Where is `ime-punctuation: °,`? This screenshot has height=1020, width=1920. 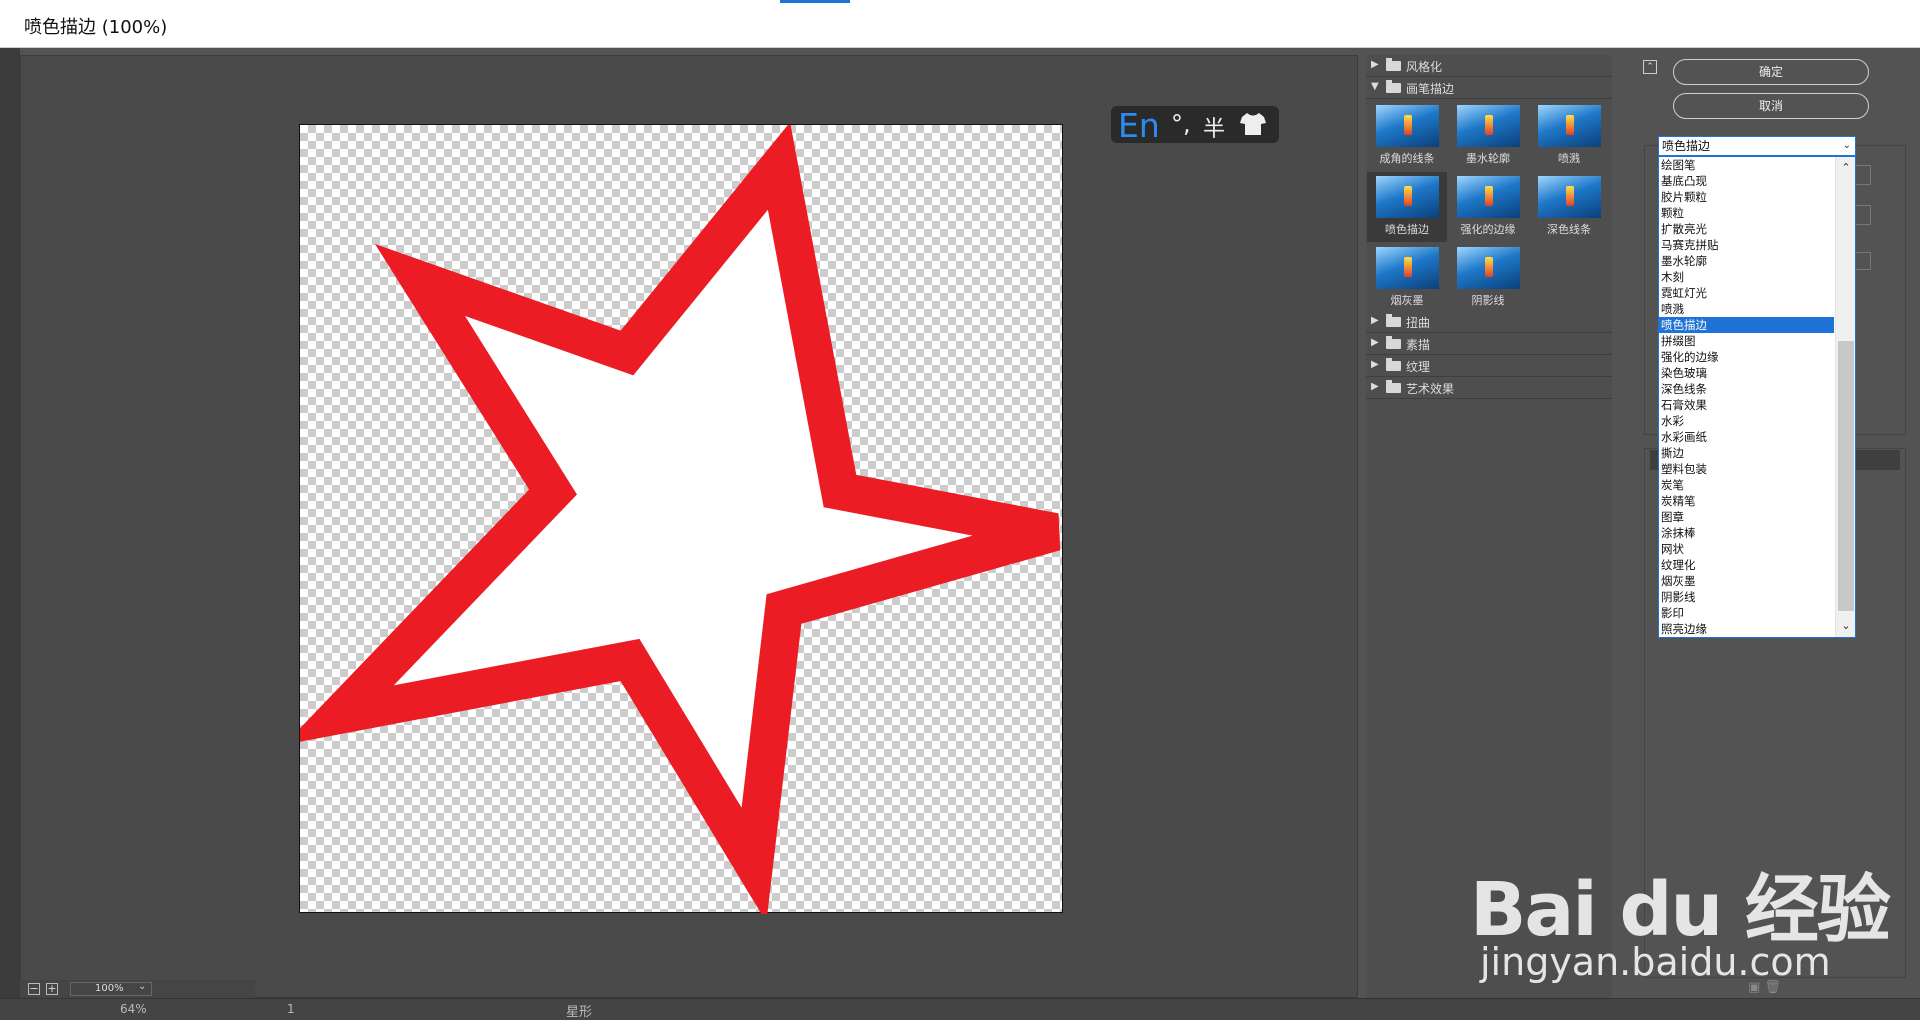
ime-punctuation: °, is located at coordinates (1181, 124).